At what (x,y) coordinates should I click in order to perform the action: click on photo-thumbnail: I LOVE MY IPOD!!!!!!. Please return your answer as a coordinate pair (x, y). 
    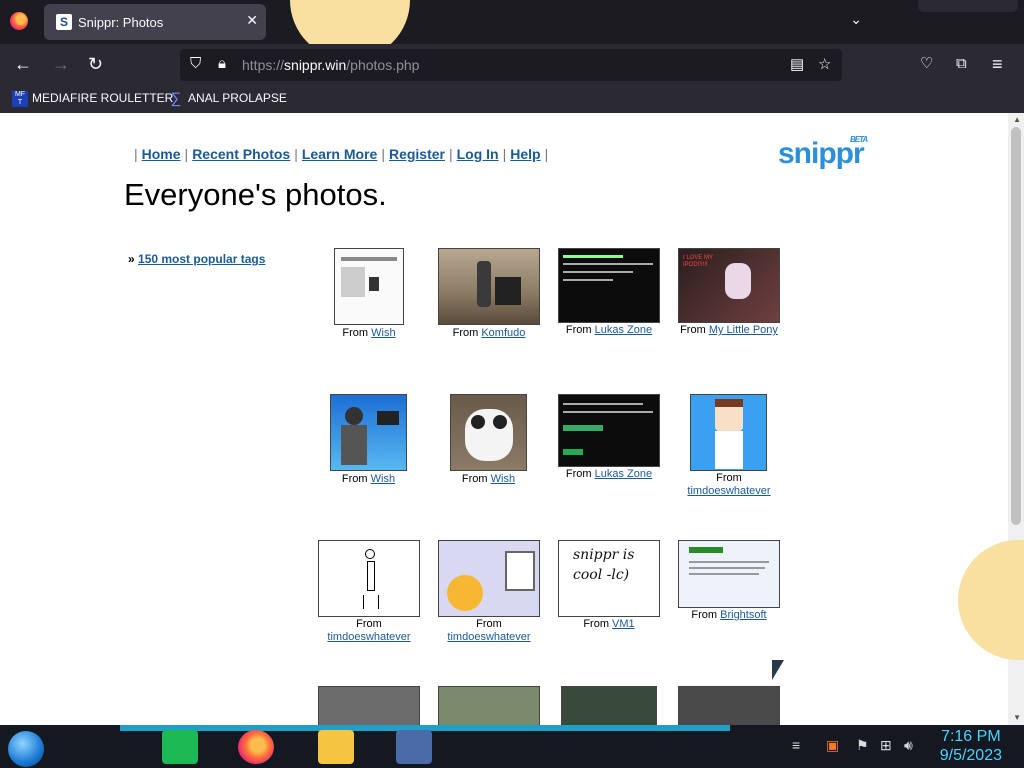
    Looking at the image, I should click on (729, 285).